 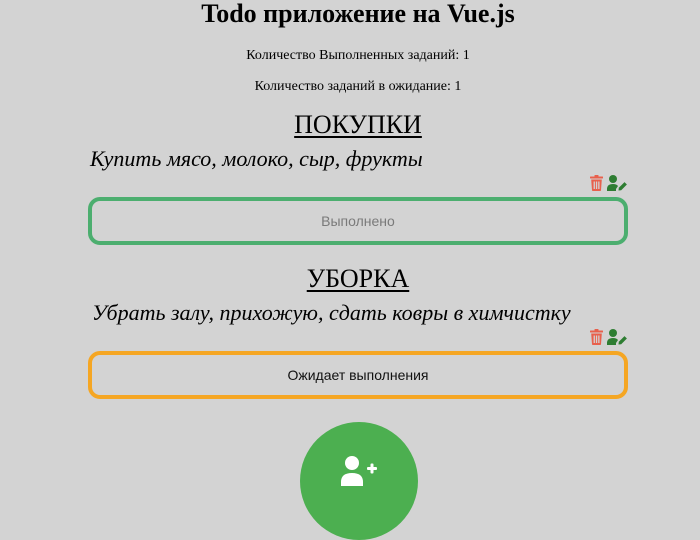 What do you see at coordinates (256, 158) in the screenshot?
I see `task-description: Купить мясо, молоко, сыр, фрукты` at bounding box center [256, 158].